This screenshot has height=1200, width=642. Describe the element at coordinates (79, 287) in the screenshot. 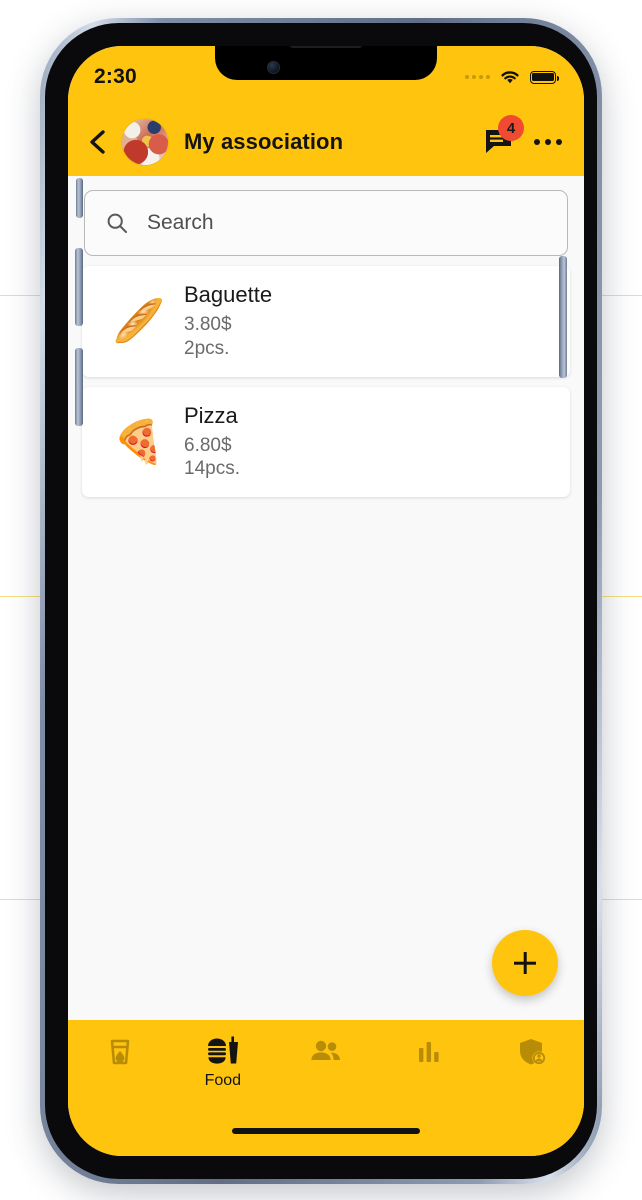

I see `volume-up-button` at that location.